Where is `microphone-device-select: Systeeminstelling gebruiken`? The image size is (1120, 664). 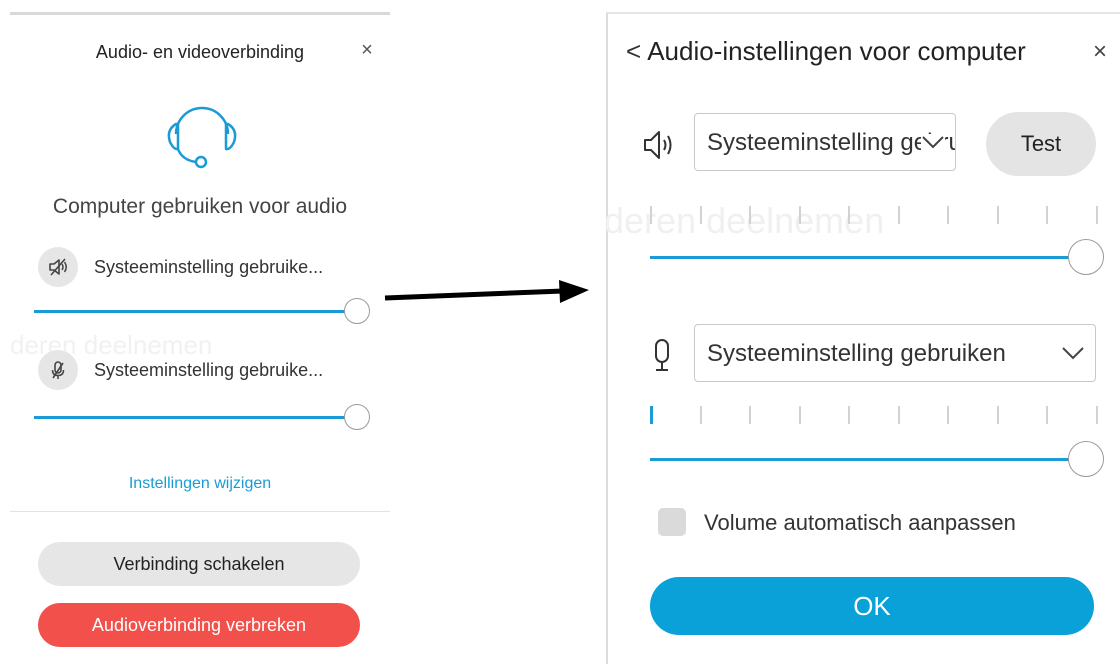 microphone-device-select: Systeeminstelling gebruiken is located at coordinates (895, 353).